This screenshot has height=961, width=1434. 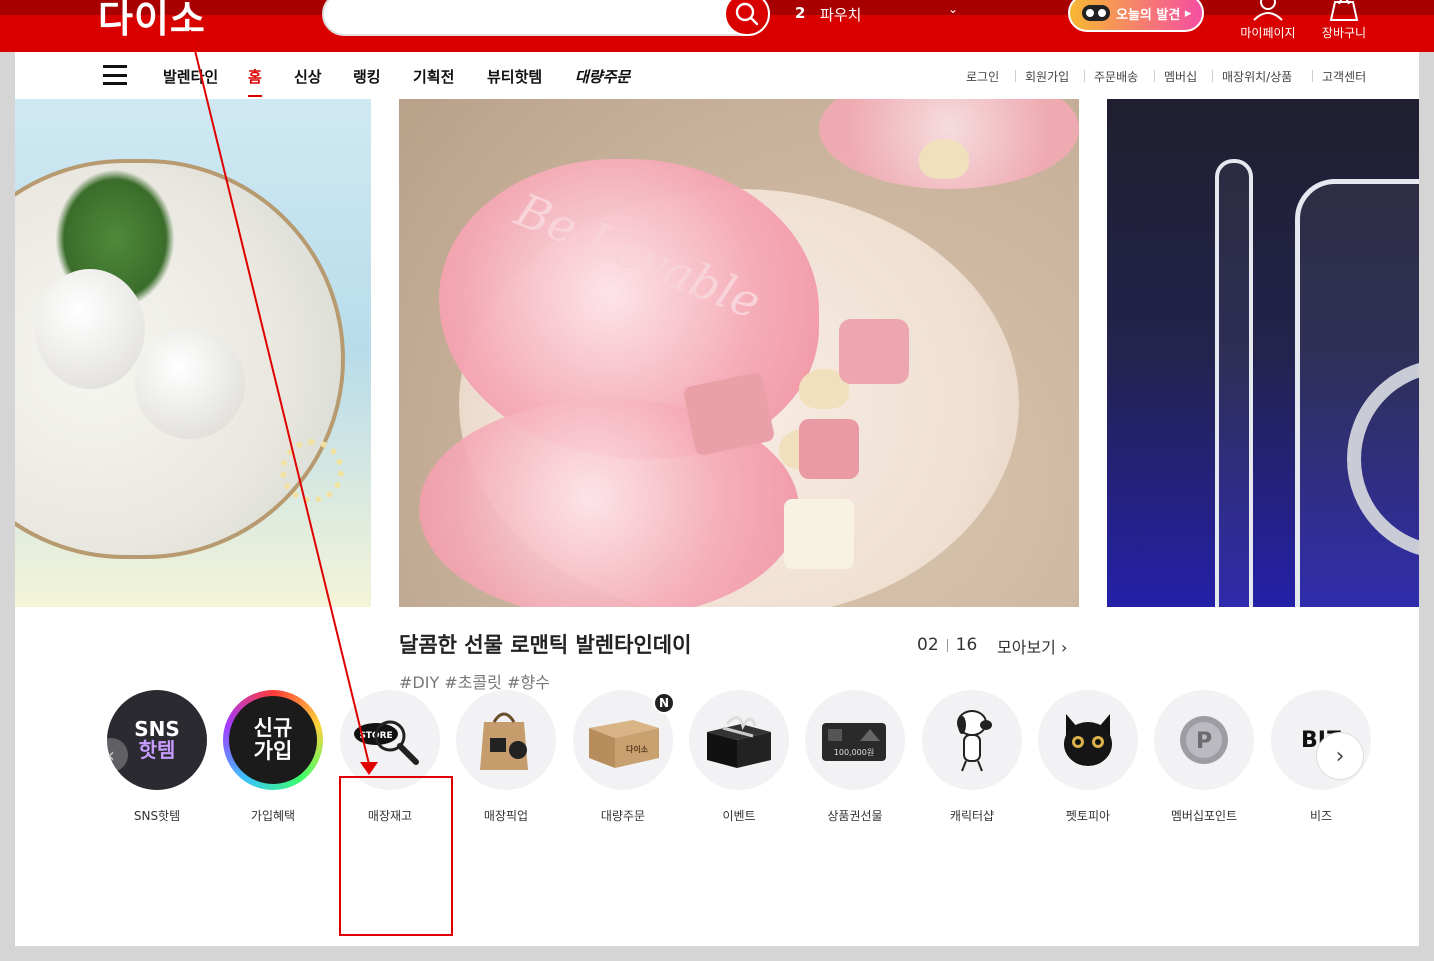 I want to click on shortcut-label: 이벤트, so click(x=739, y=816).